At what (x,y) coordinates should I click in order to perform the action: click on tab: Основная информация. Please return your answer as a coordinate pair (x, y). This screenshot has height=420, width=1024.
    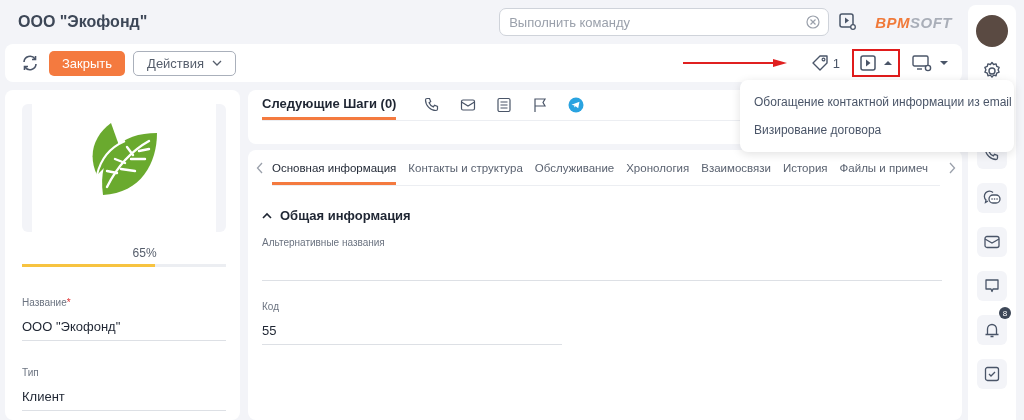
    Looking at the image, I should click on (334, 167).